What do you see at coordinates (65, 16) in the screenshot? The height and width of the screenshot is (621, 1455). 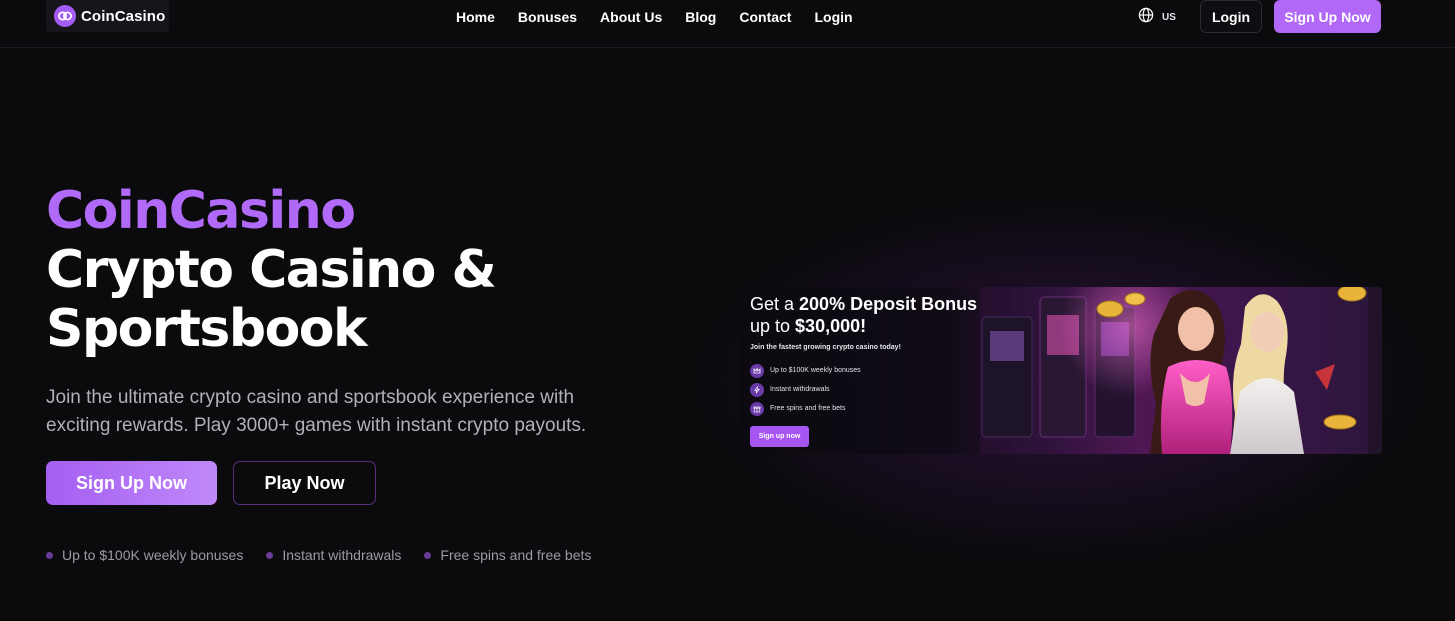 I see `linked-rings-icon` at bounding box center [65, 16].